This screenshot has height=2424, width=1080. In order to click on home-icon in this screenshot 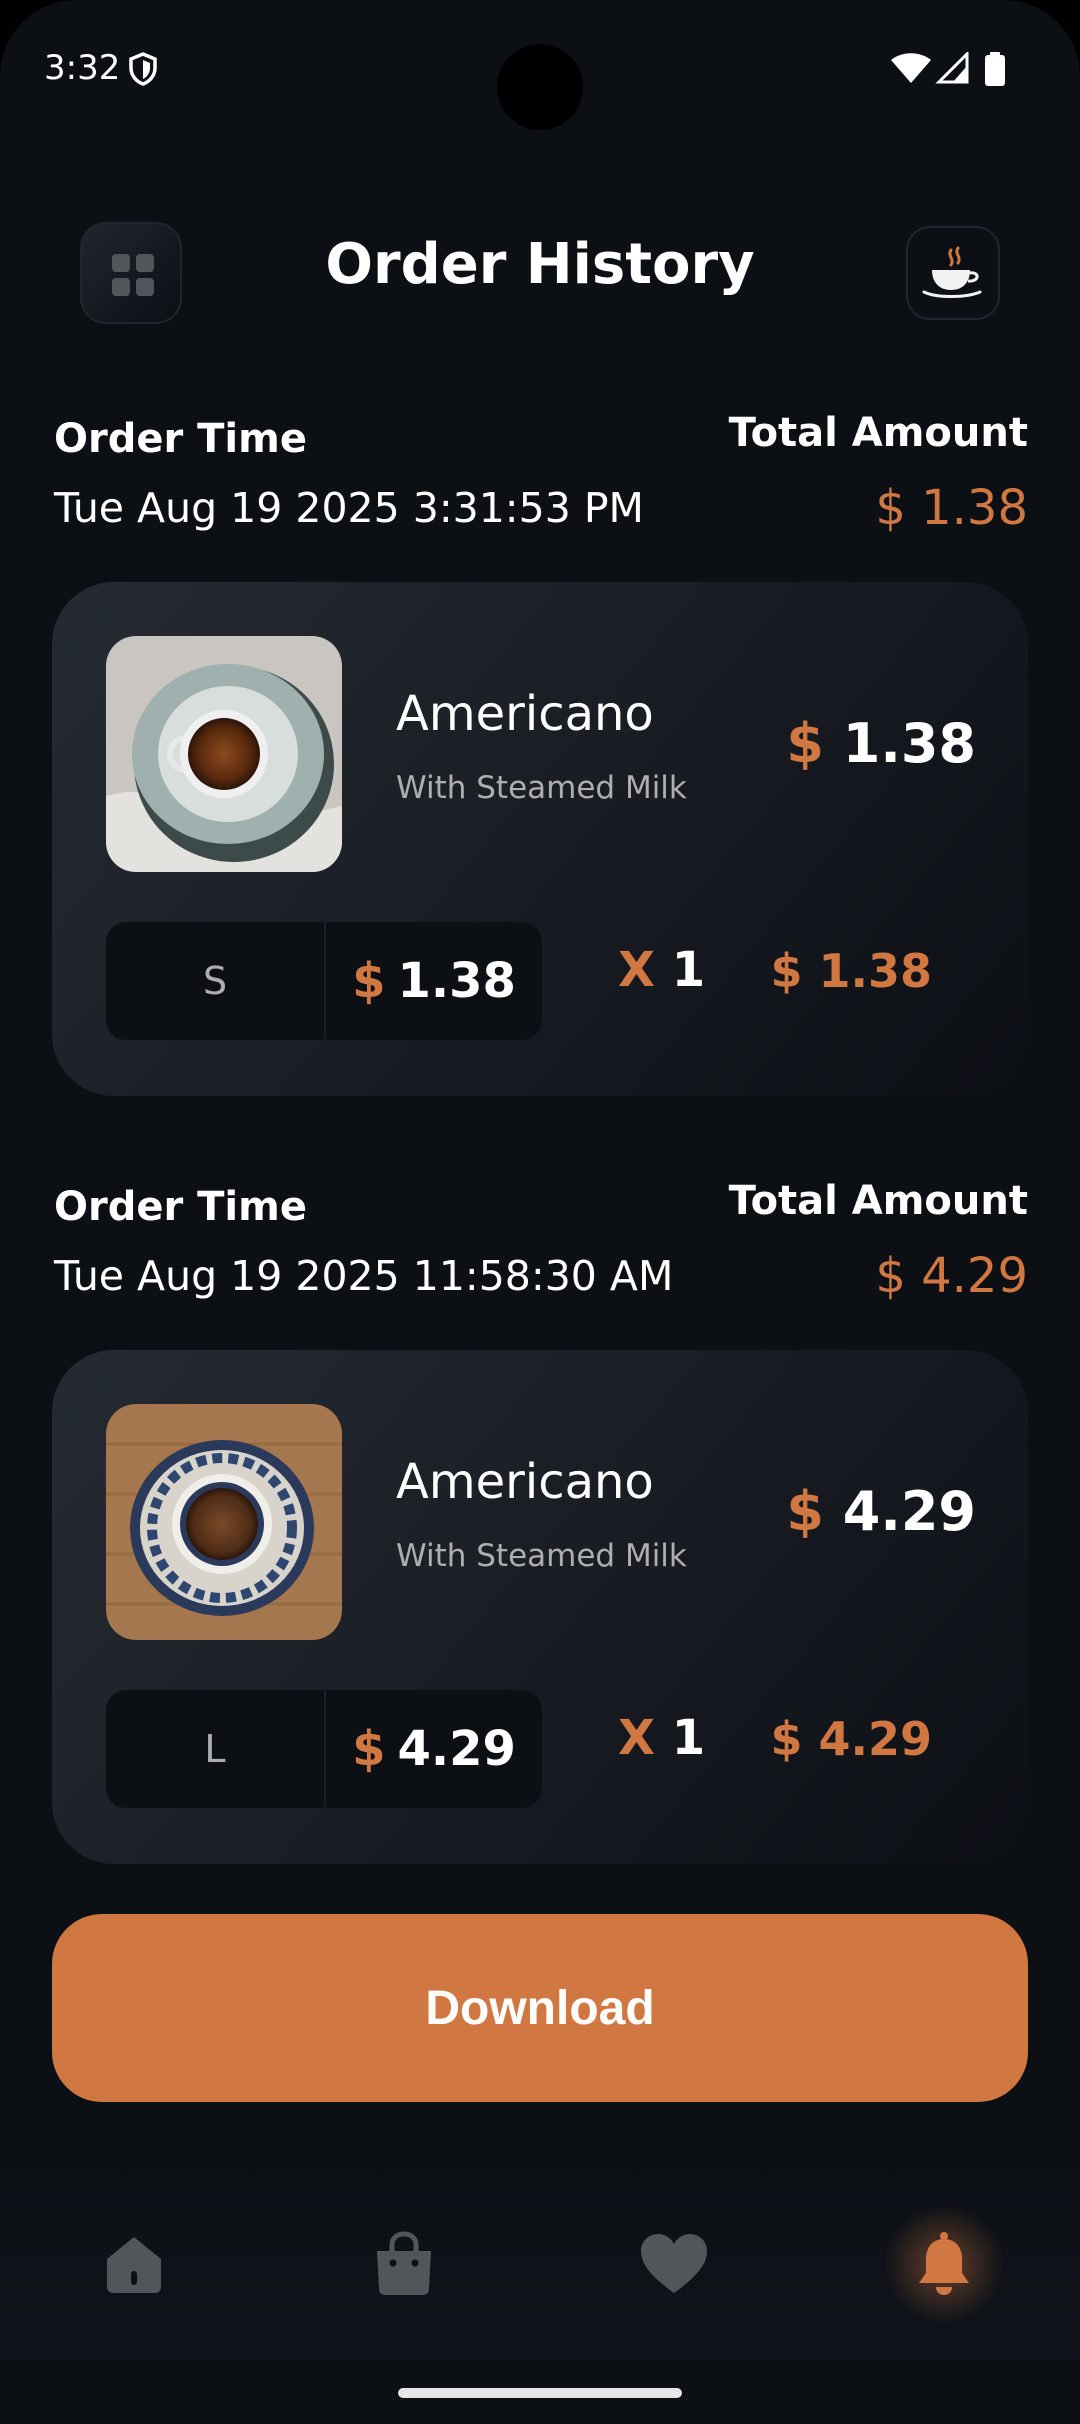, I will do `click(134, 2265)`.